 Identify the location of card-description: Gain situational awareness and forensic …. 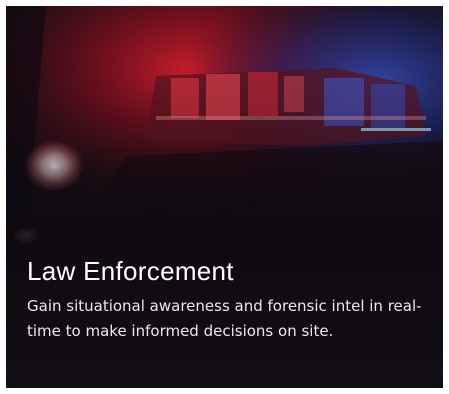
(224, 318).